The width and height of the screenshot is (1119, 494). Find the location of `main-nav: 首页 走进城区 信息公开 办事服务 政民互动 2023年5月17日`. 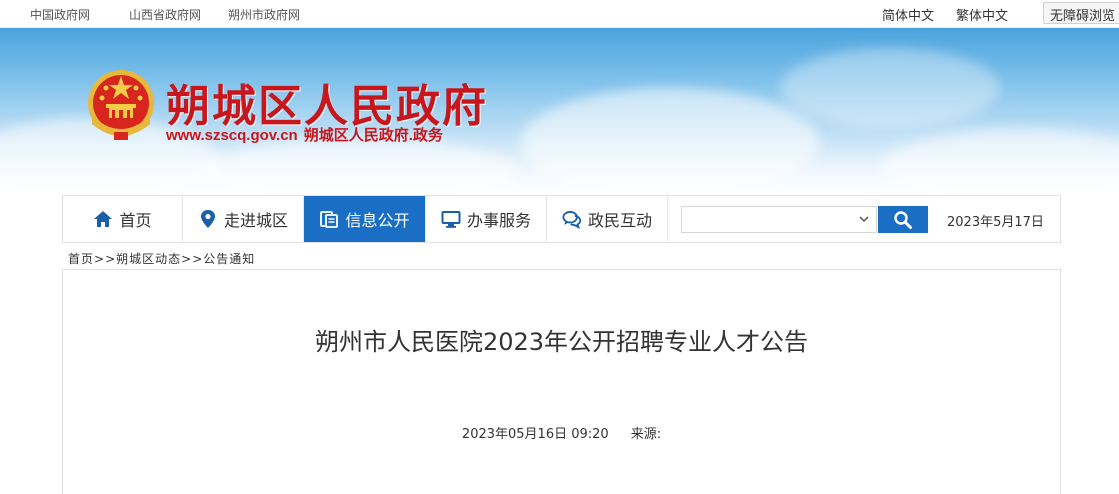

main-nav: 首页 走进城区 信息公开 办事服务 政民互动 2023年5月17日 is located at coordinates (561, 219).